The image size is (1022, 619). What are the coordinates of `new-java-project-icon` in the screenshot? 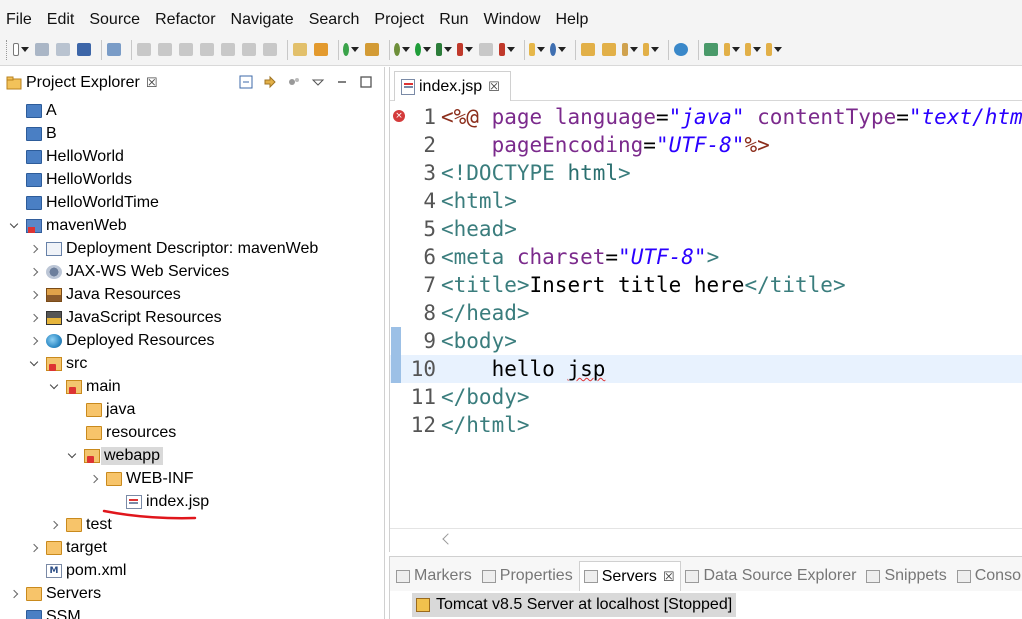 It's located at (537, 50).